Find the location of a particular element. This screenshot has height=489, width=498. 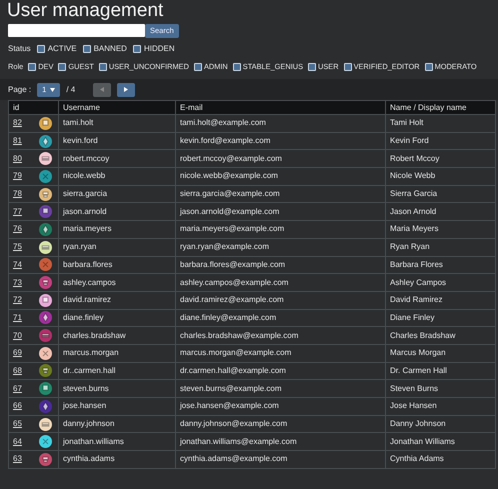

table-cell: jason.arnold@example.com is located at coordinates (281, 211).